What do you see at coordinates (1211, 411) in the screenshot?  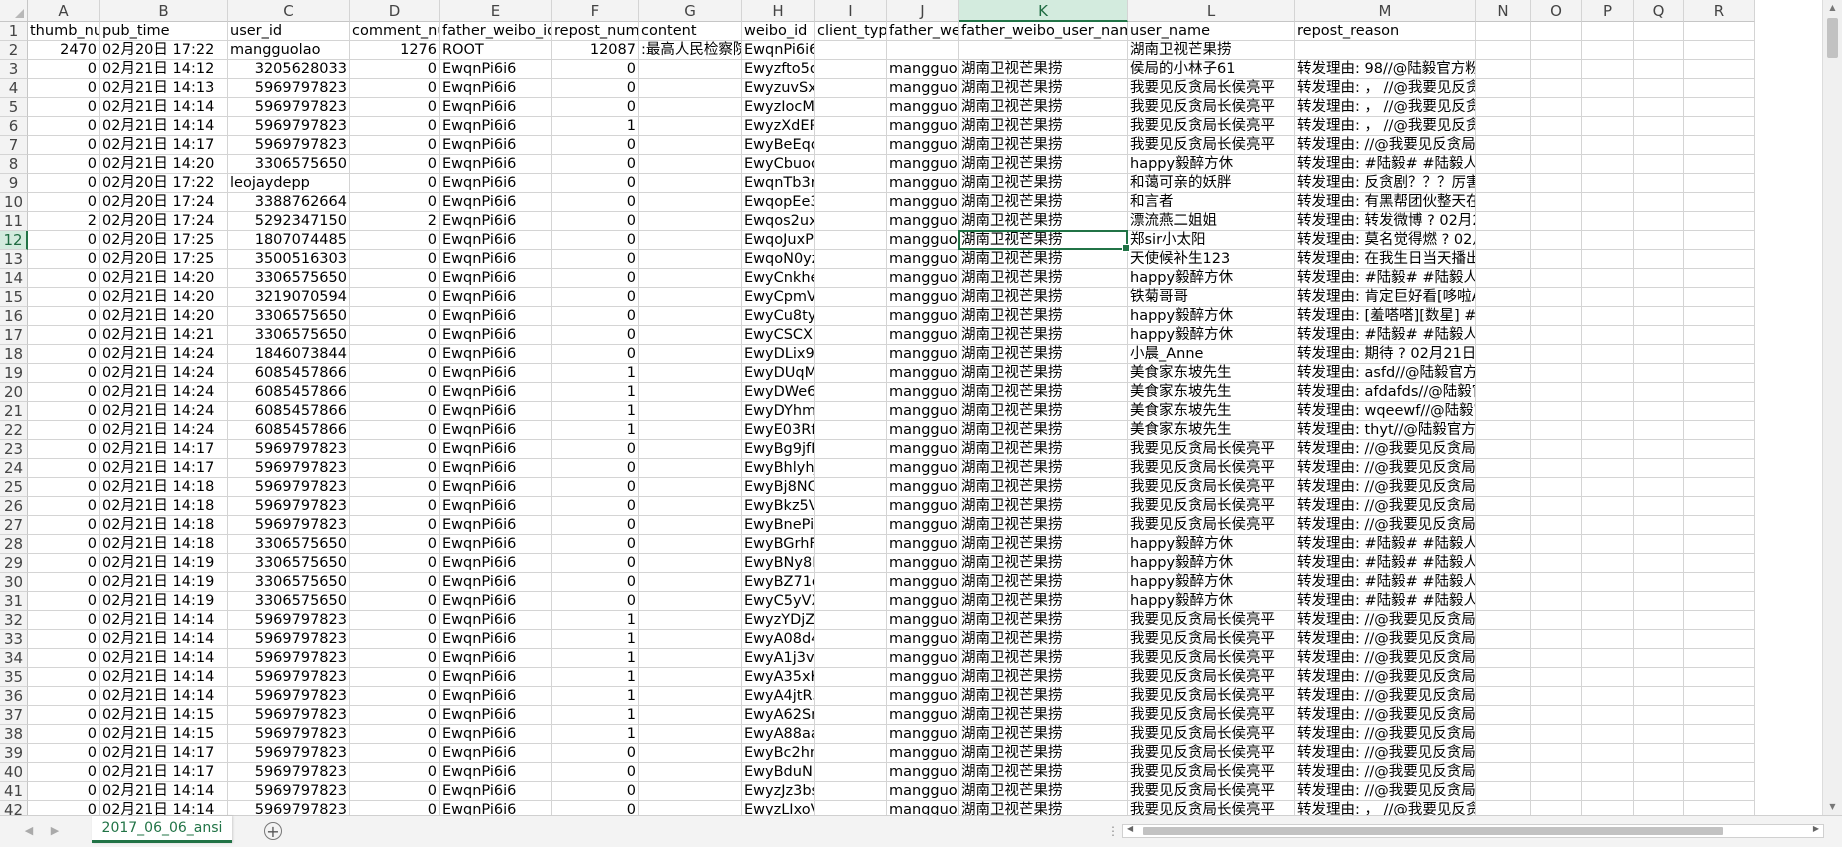 I see `cell-l21: 美食家东坡先生` at bounding box center [1211, 411].